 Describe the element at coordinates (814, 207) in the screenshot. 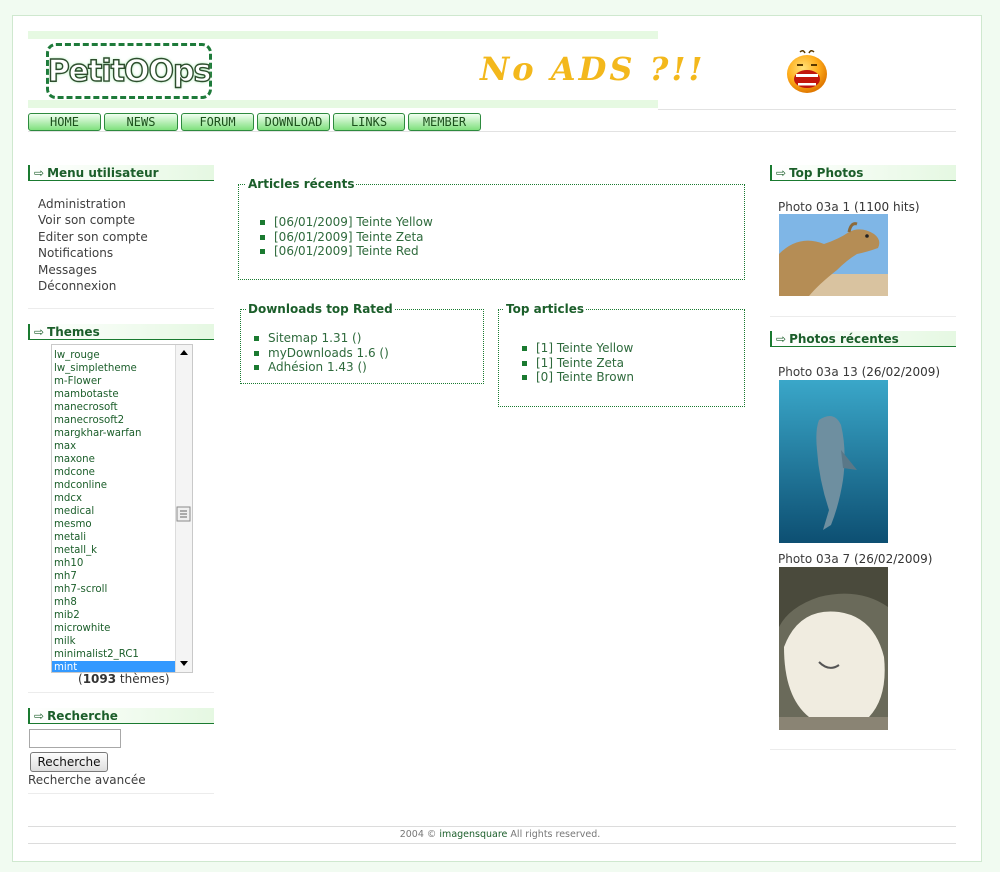

I see `photo-link: Photo 03a 1` at that location.